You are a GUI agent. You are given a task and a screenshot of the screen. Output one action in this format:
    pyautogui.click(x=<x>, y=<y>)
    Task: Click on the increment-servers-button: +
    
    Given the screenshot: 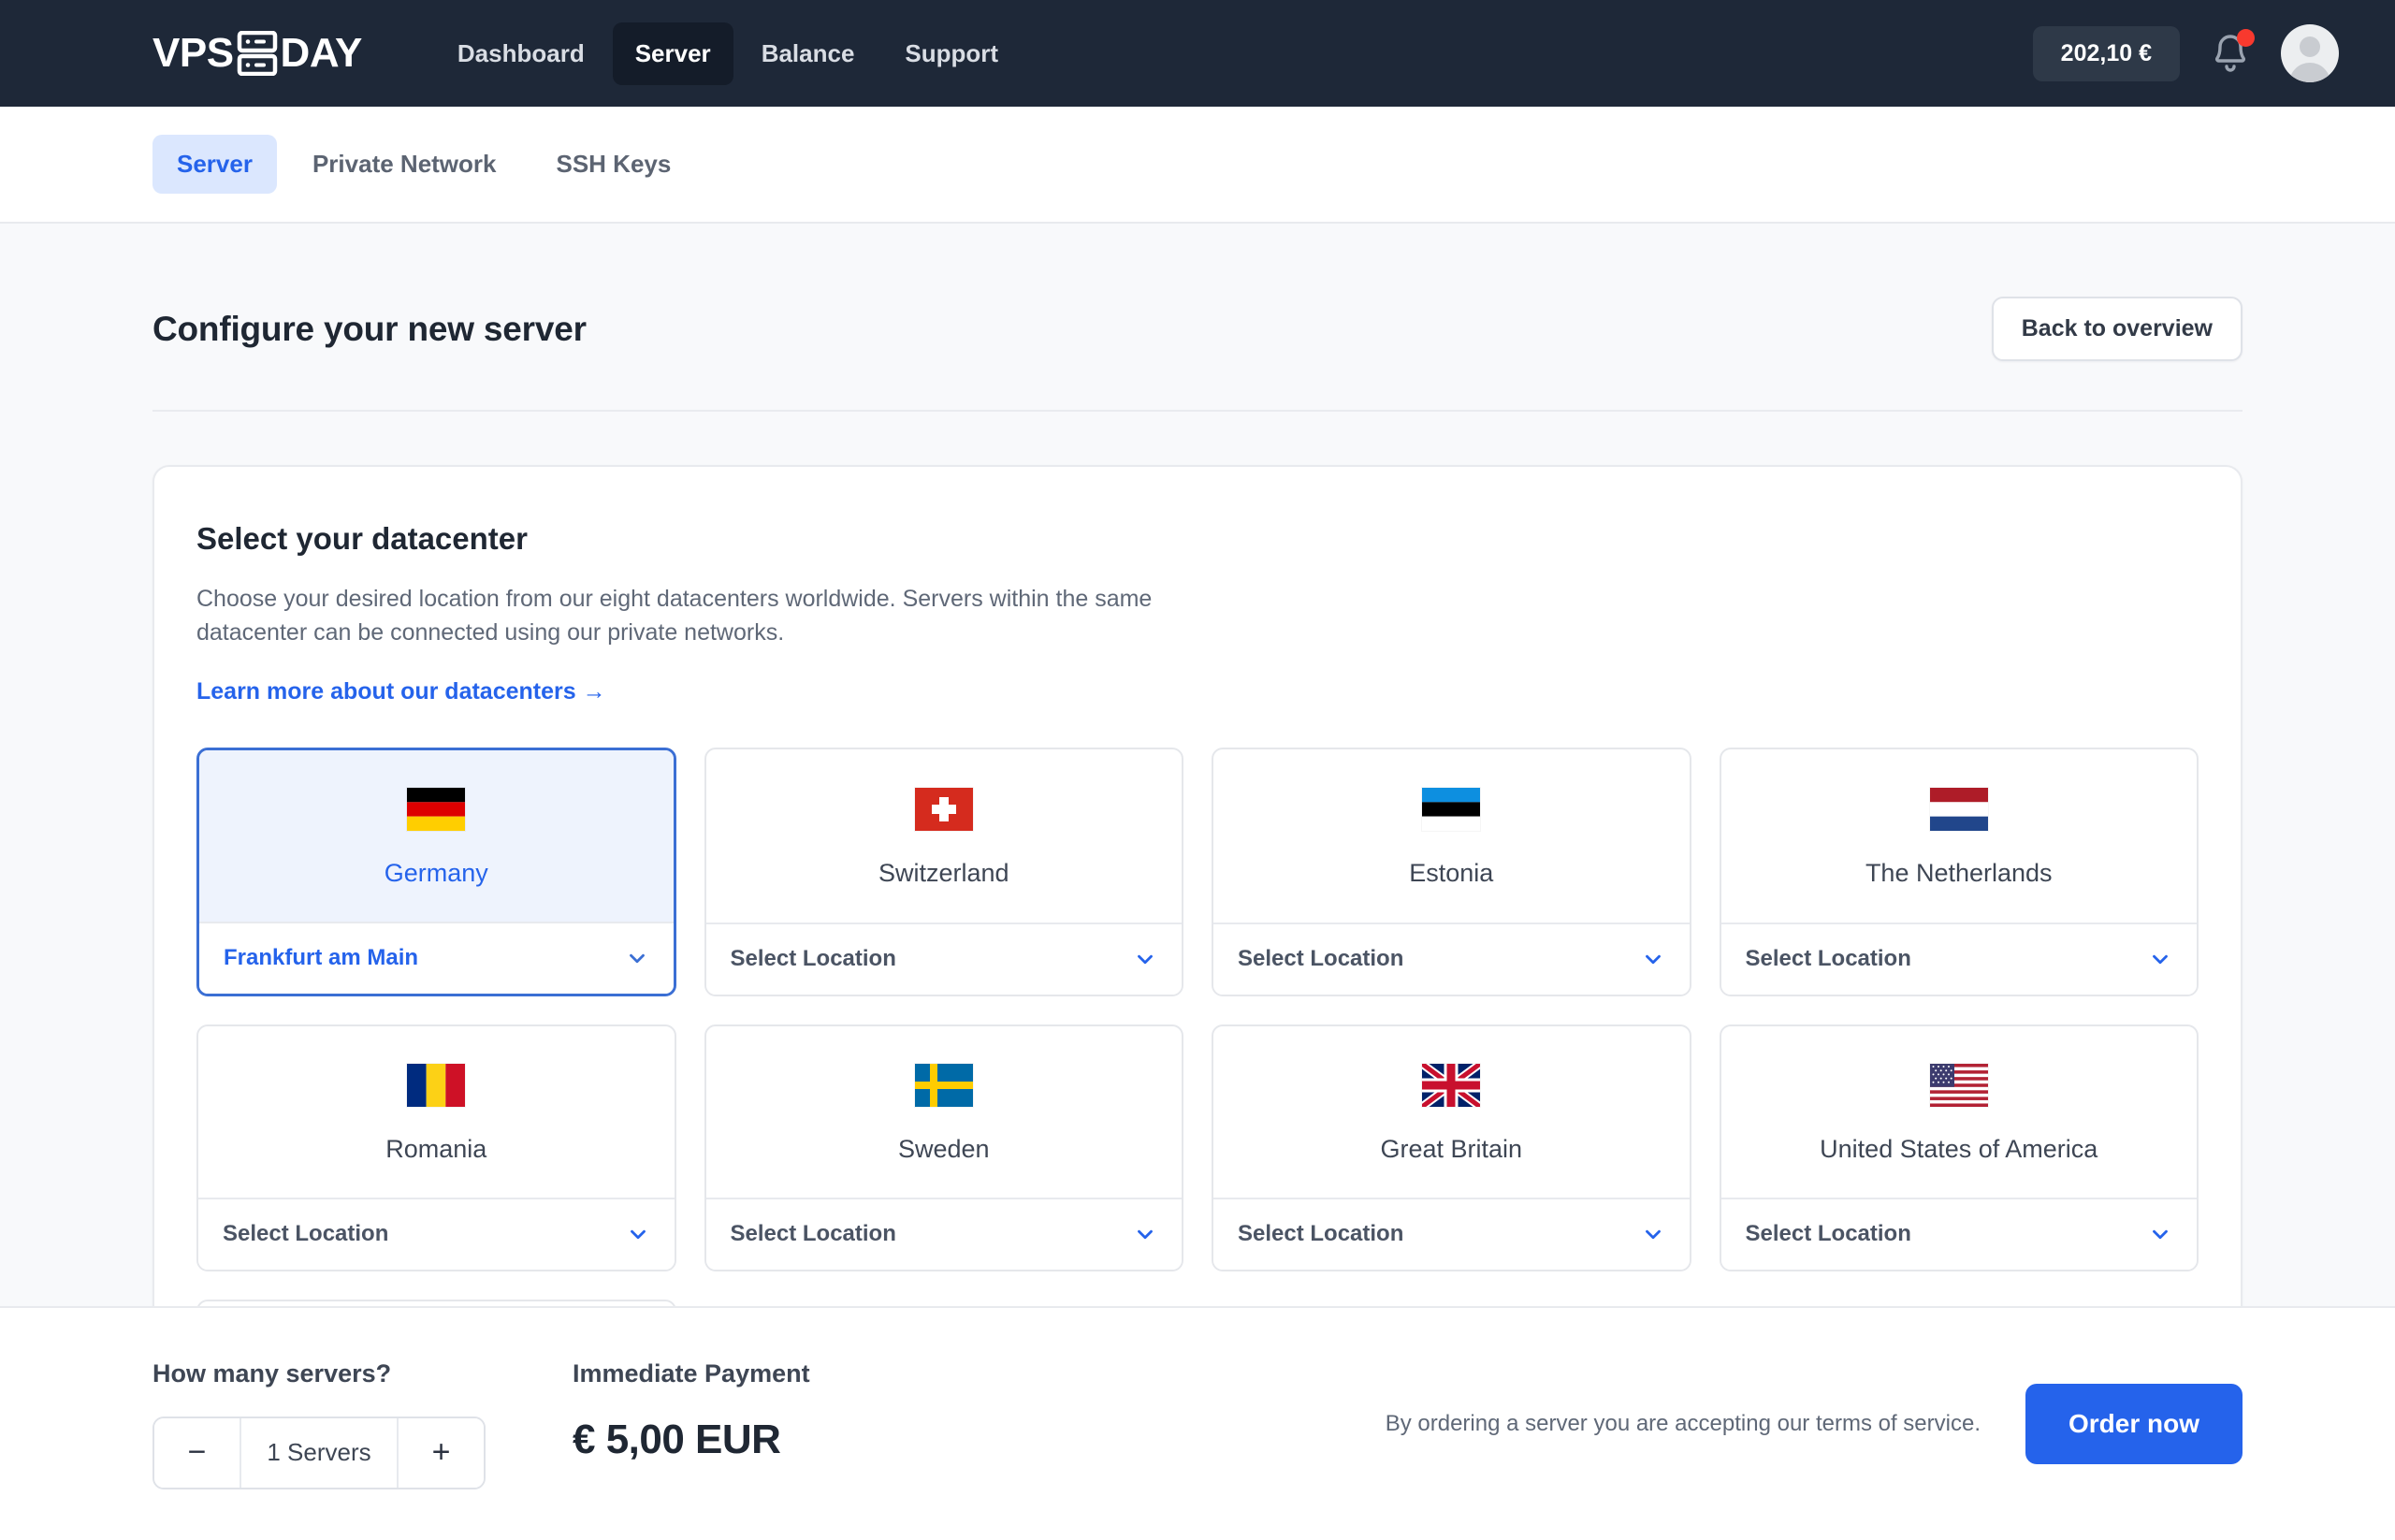 What is the action you would take?
    pyautogui.click(x=440, y=1452)
    